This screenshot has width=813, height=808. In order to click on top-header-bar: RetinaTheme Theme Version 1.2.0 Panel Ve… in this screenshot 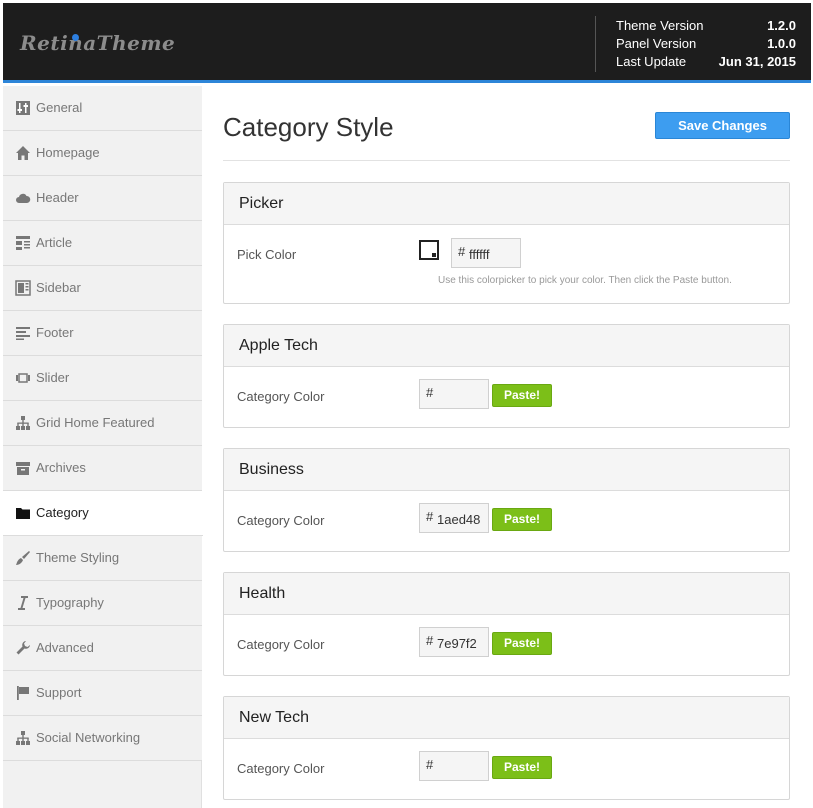, I will do `click(407, 43)`.